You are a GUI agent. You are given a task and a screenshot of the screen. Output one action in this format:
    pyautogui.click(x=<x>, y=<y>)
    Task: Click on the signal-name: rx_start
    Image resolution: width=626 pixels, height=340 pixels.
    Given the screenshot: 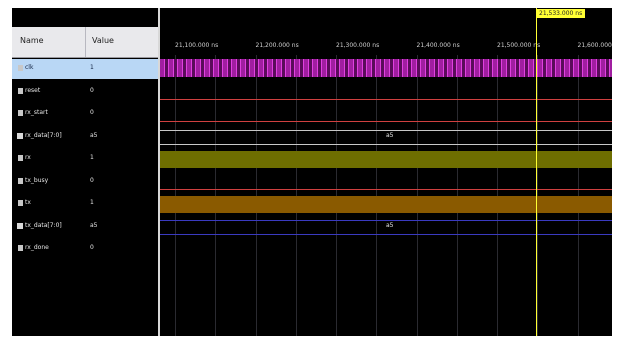 What is the action you would take?
    pyautogui.click(x=36, y=112)
    